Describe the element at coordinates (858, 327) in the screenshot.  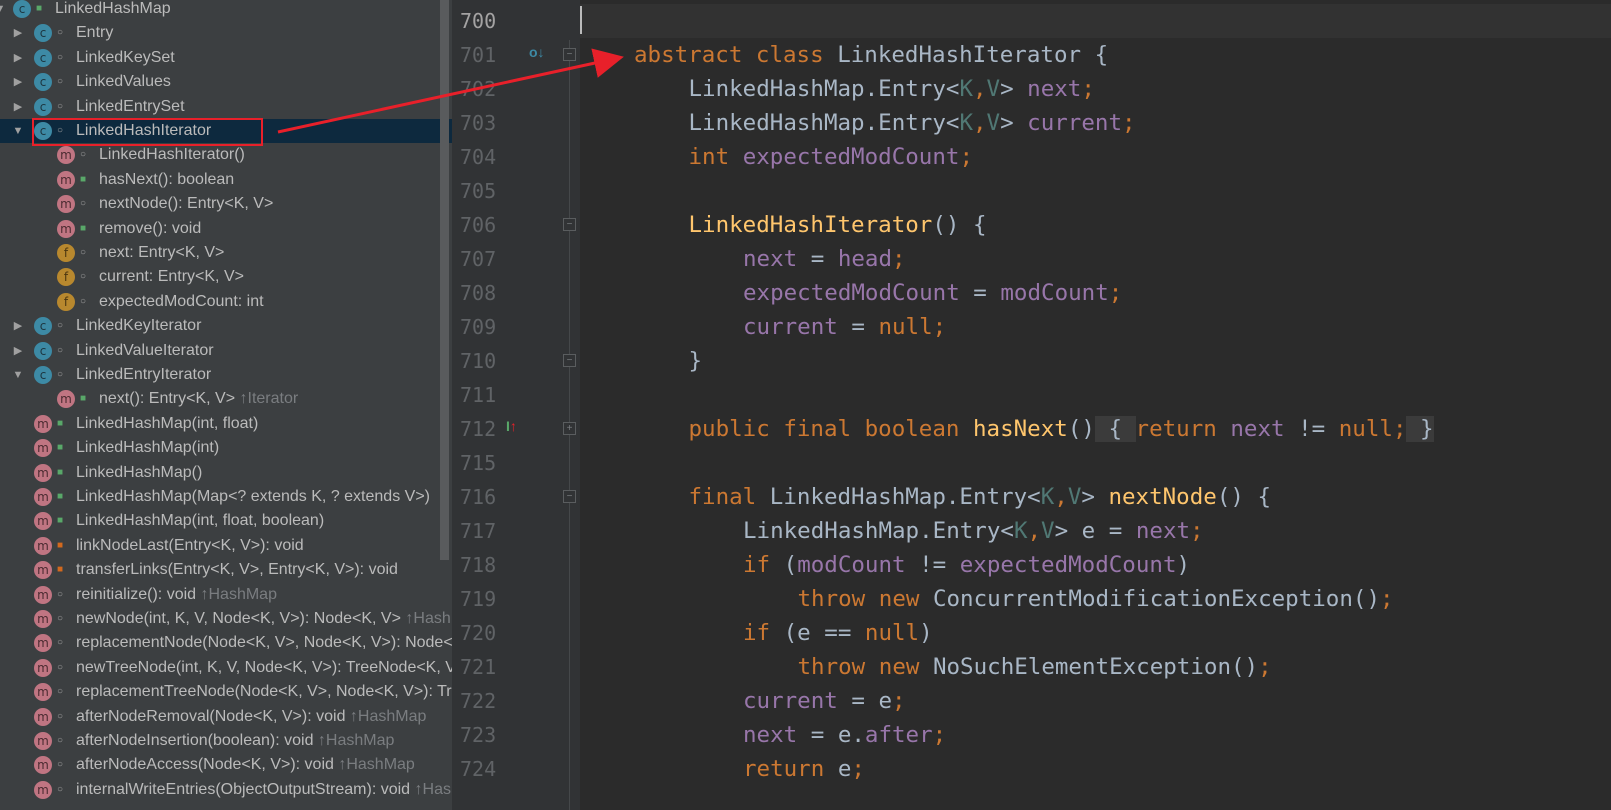
I see `code-token: =` at that location.